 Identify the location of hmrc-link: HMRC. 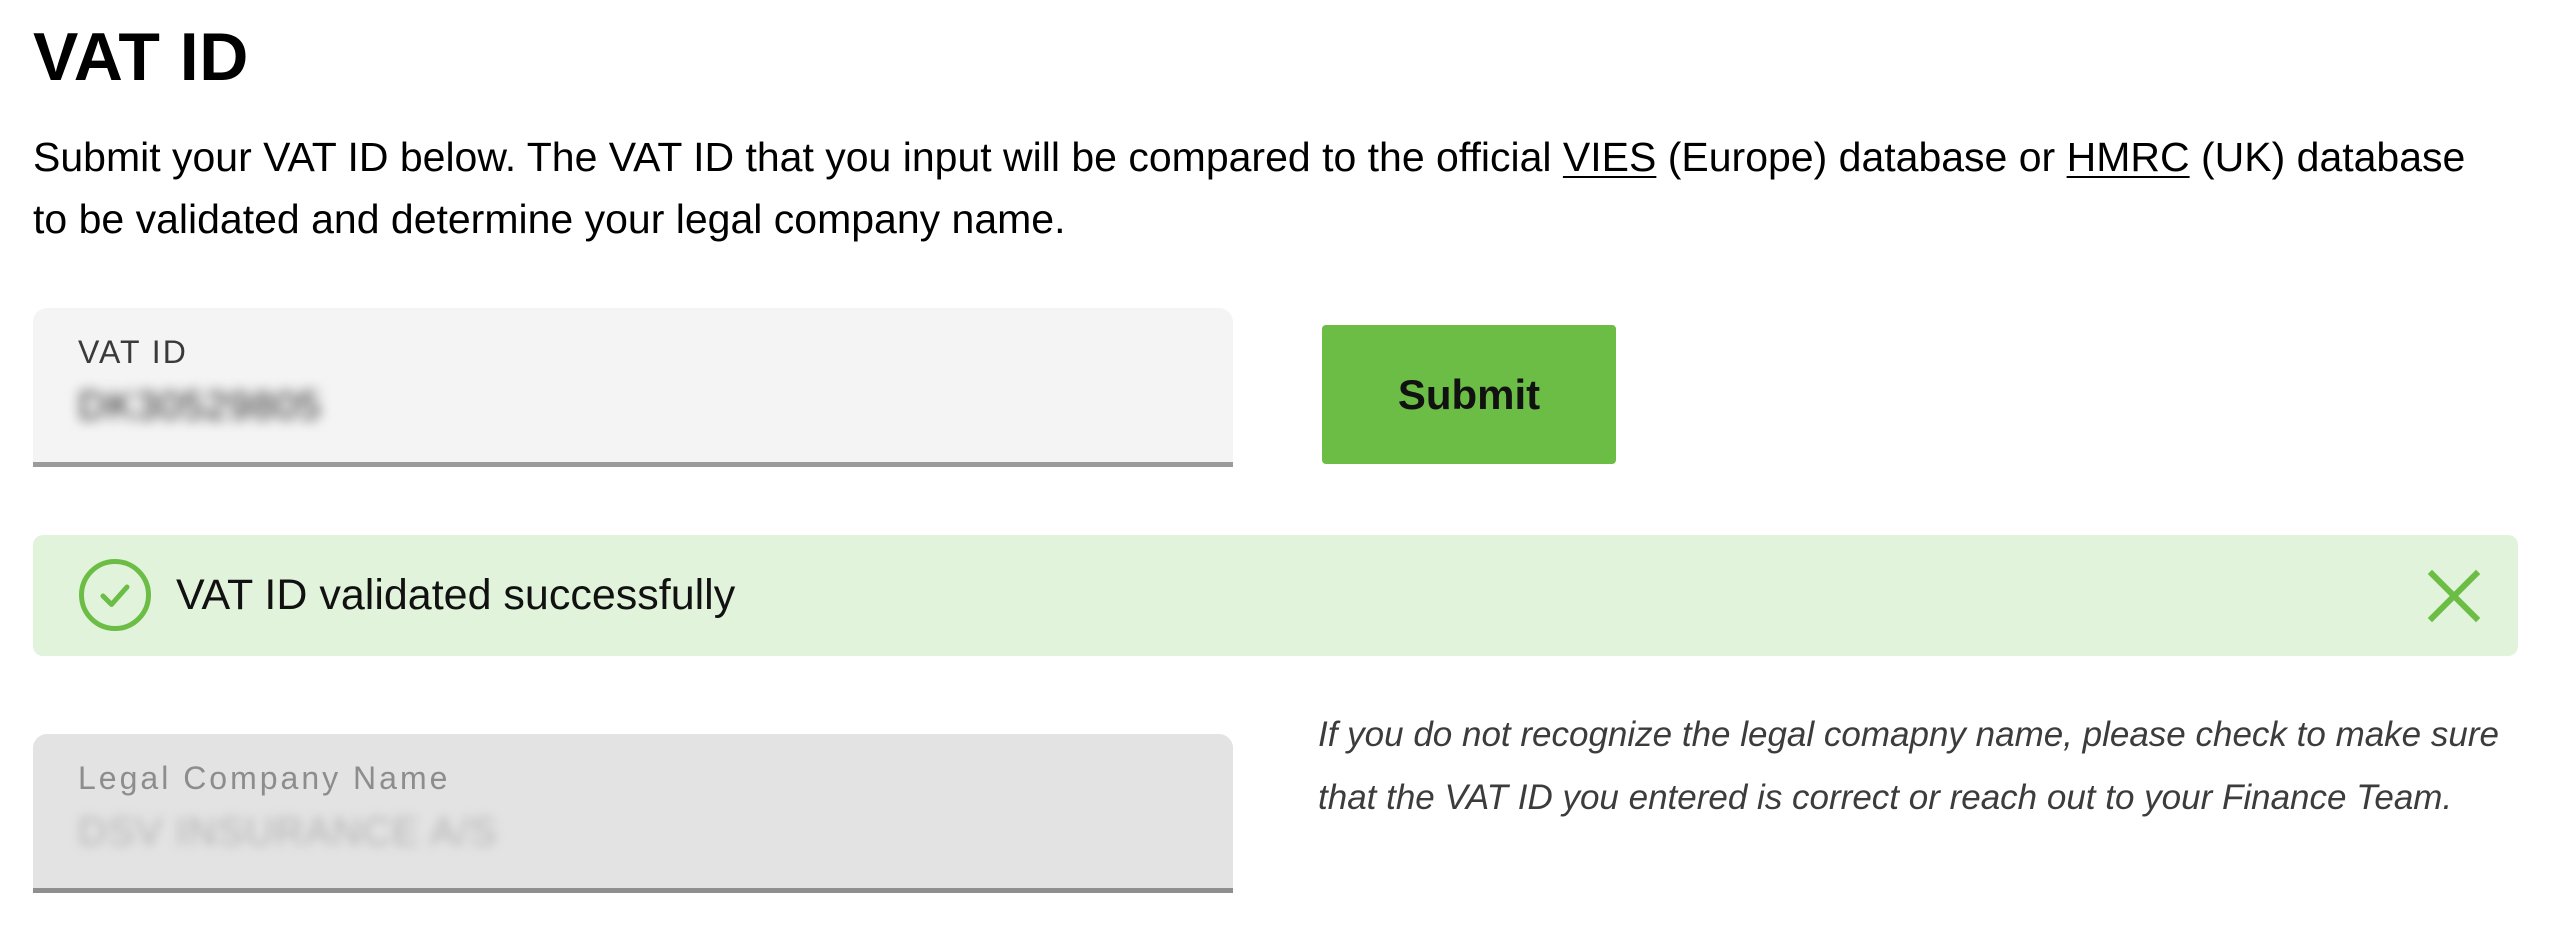
(2128, 157).